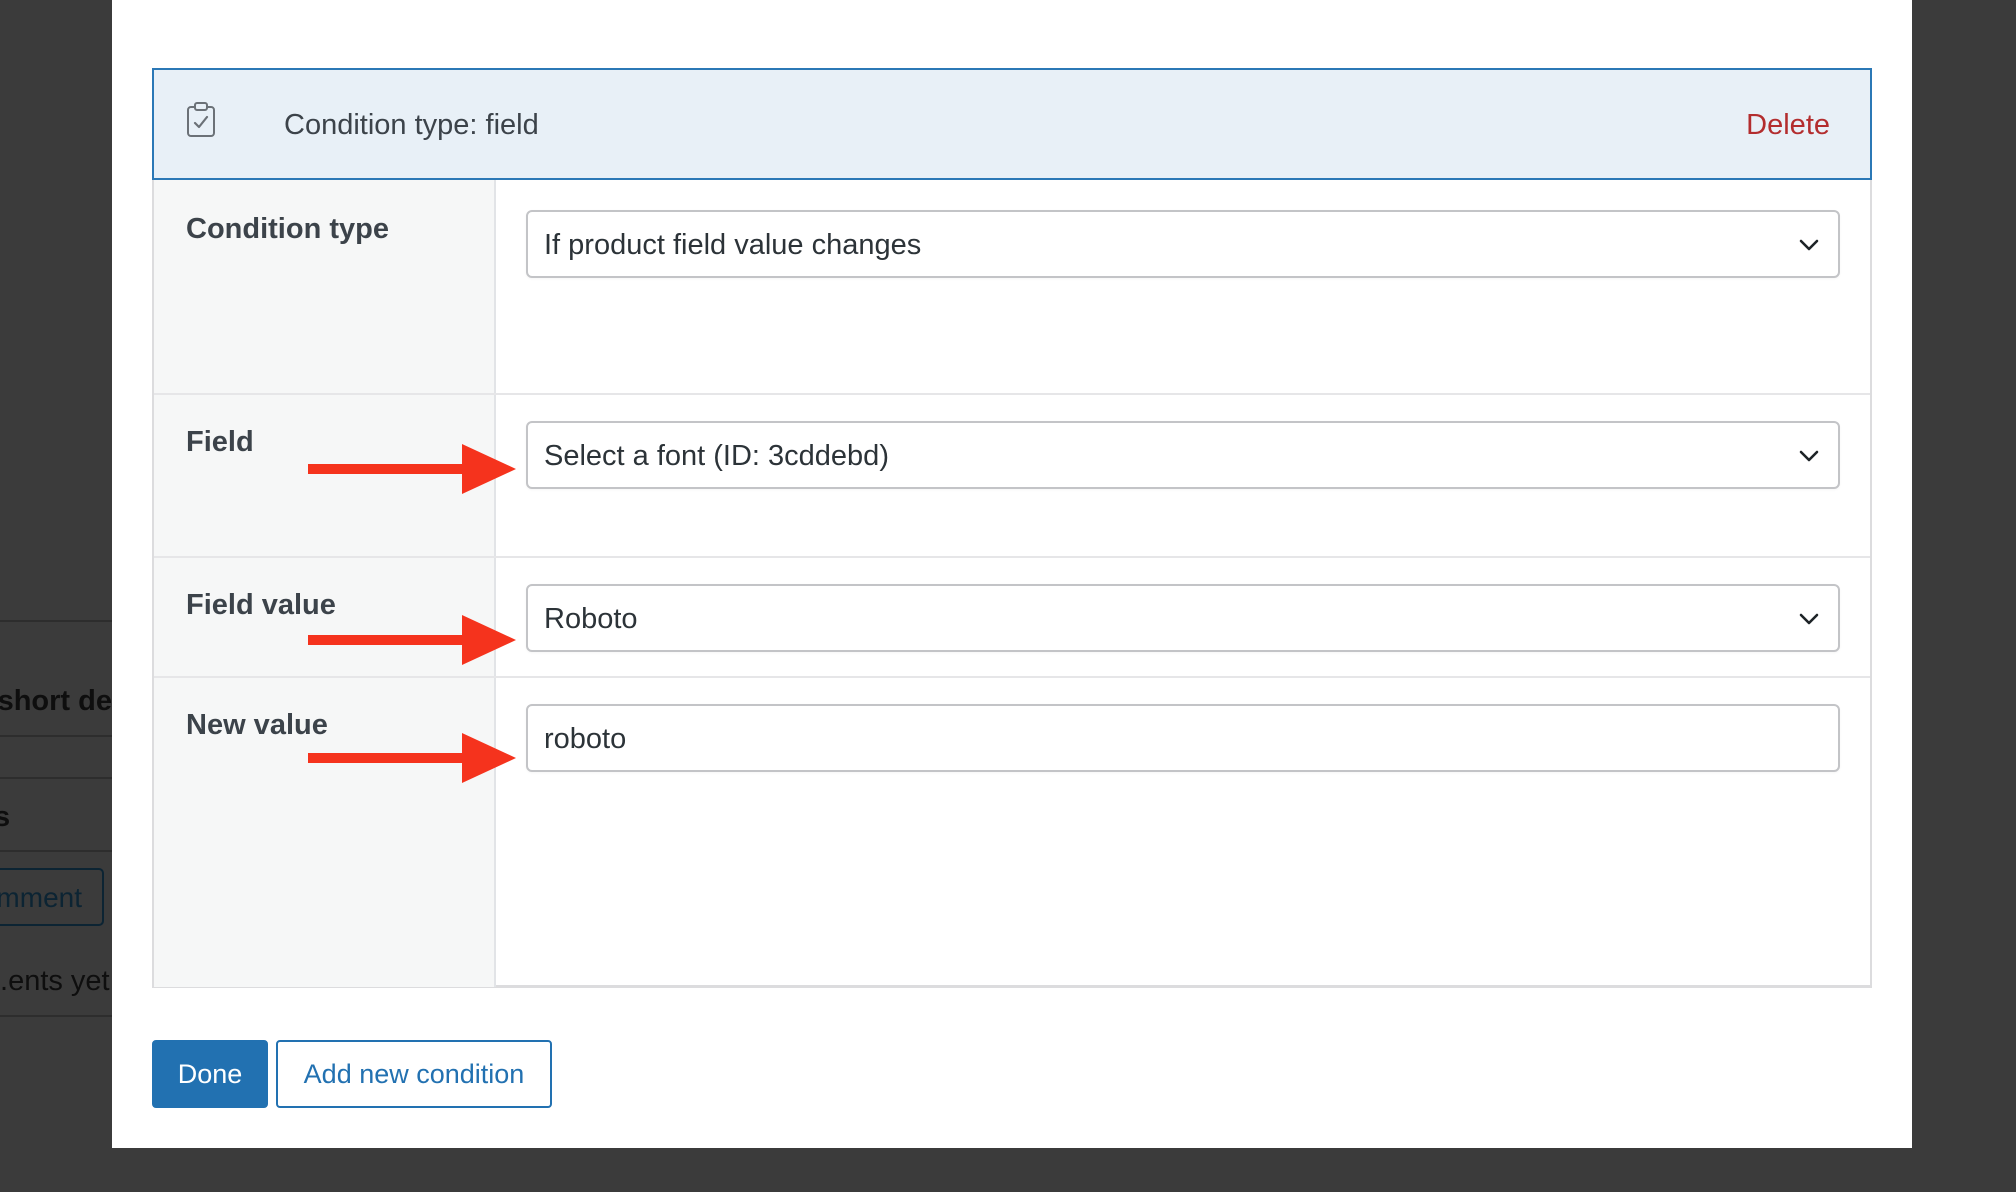  What do you see at coordinates (325, 286) in the screenshot?
I see `row-label-cell: Condition type` at bounding box center [325, 286].